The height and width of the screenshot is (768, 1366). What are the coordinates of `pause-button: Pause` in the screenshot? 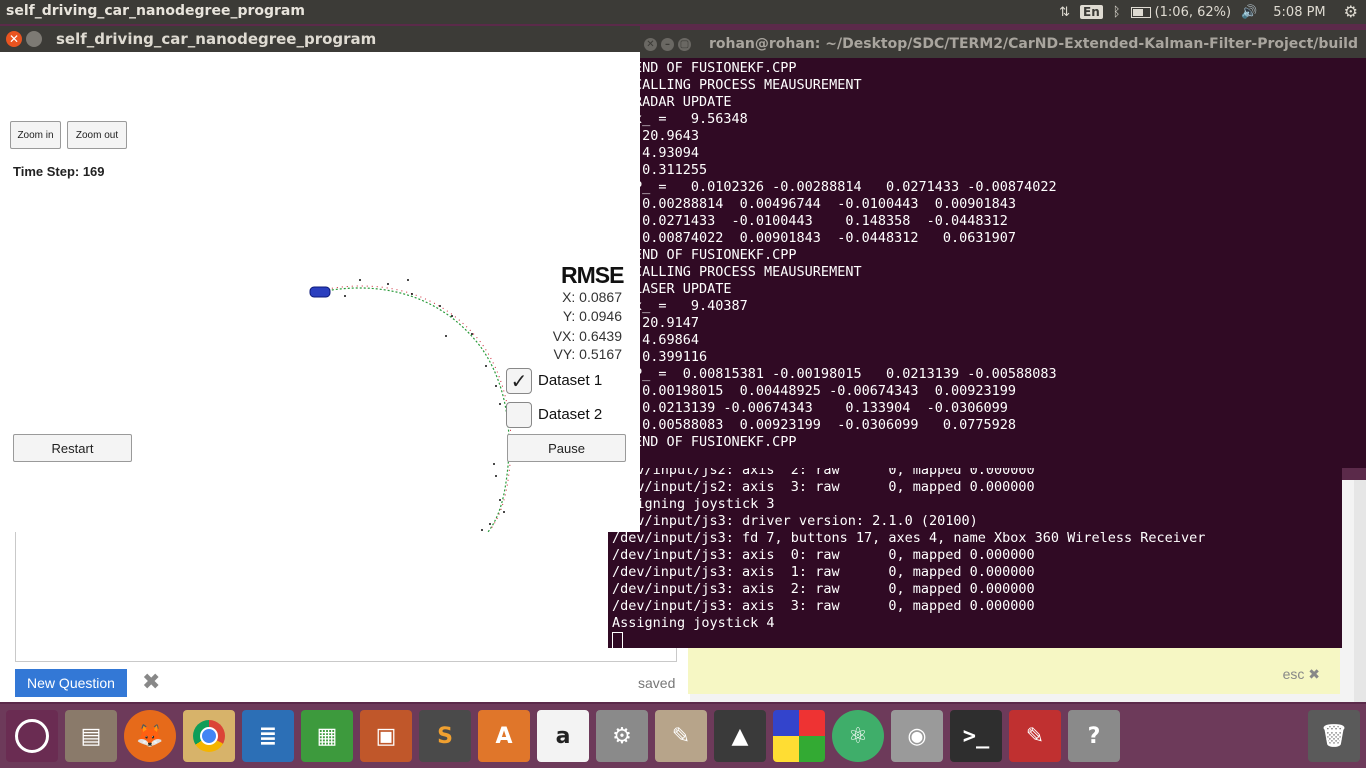 It's located at (566, 448).